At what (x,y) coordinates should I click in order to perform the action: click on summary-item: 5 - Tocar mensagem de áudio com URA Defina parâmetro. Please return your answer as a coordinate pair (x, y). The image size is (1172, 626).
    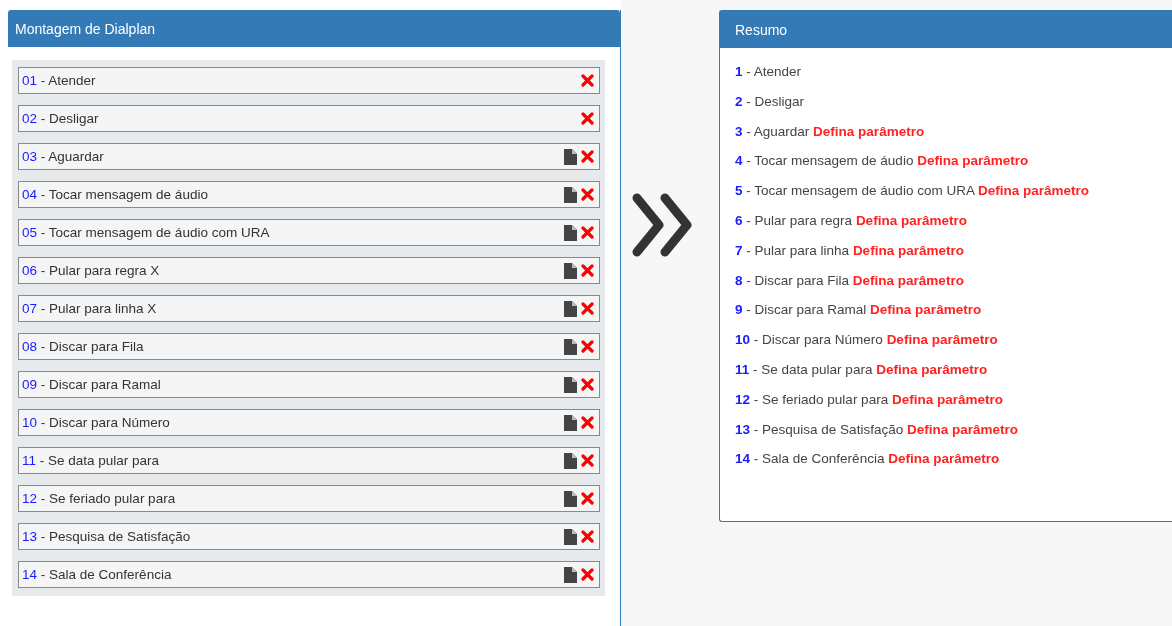
    Looking at the image, I should click on (912, 191).